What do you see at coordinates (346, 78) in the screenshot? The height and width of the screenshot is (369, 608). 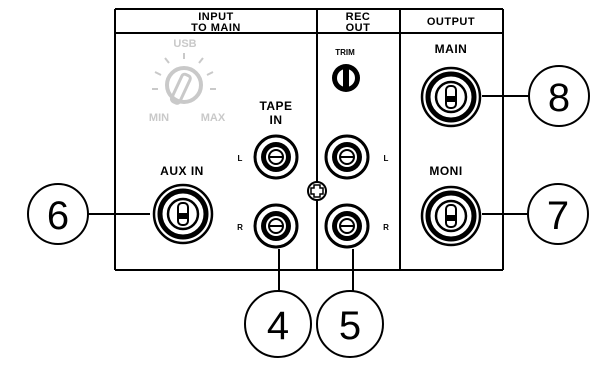 I see `trim-knob` at bounding box center [346, 78].